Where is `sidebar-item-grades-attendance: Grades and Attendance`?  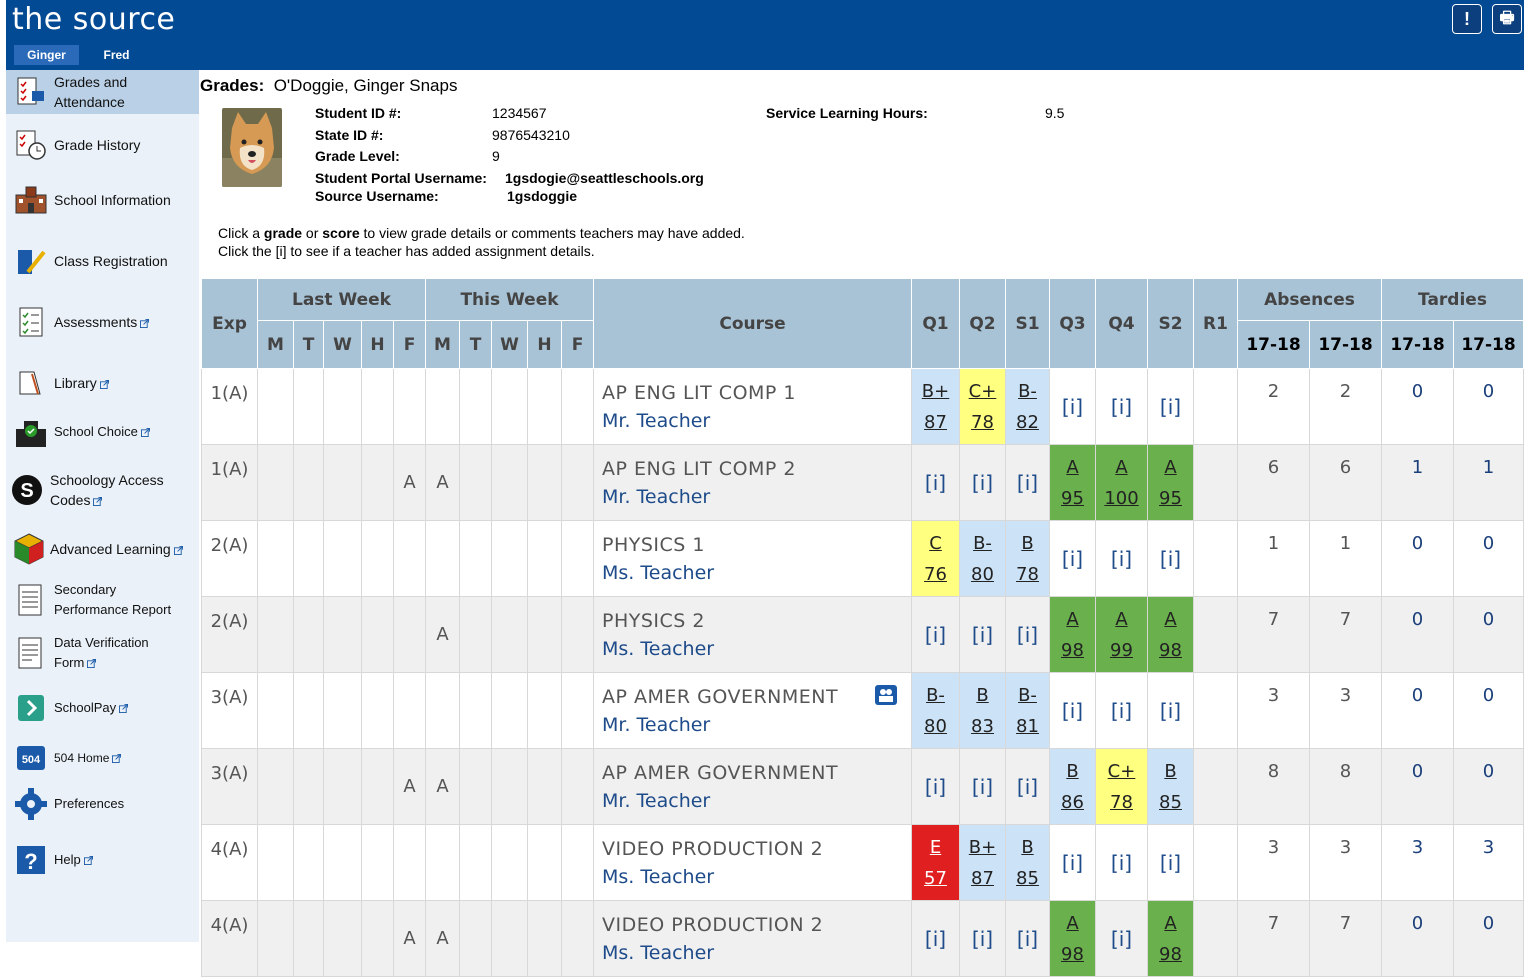
sidebar-item-grades-attendance: Grades and Attendance is located at coordinates (102, 92).